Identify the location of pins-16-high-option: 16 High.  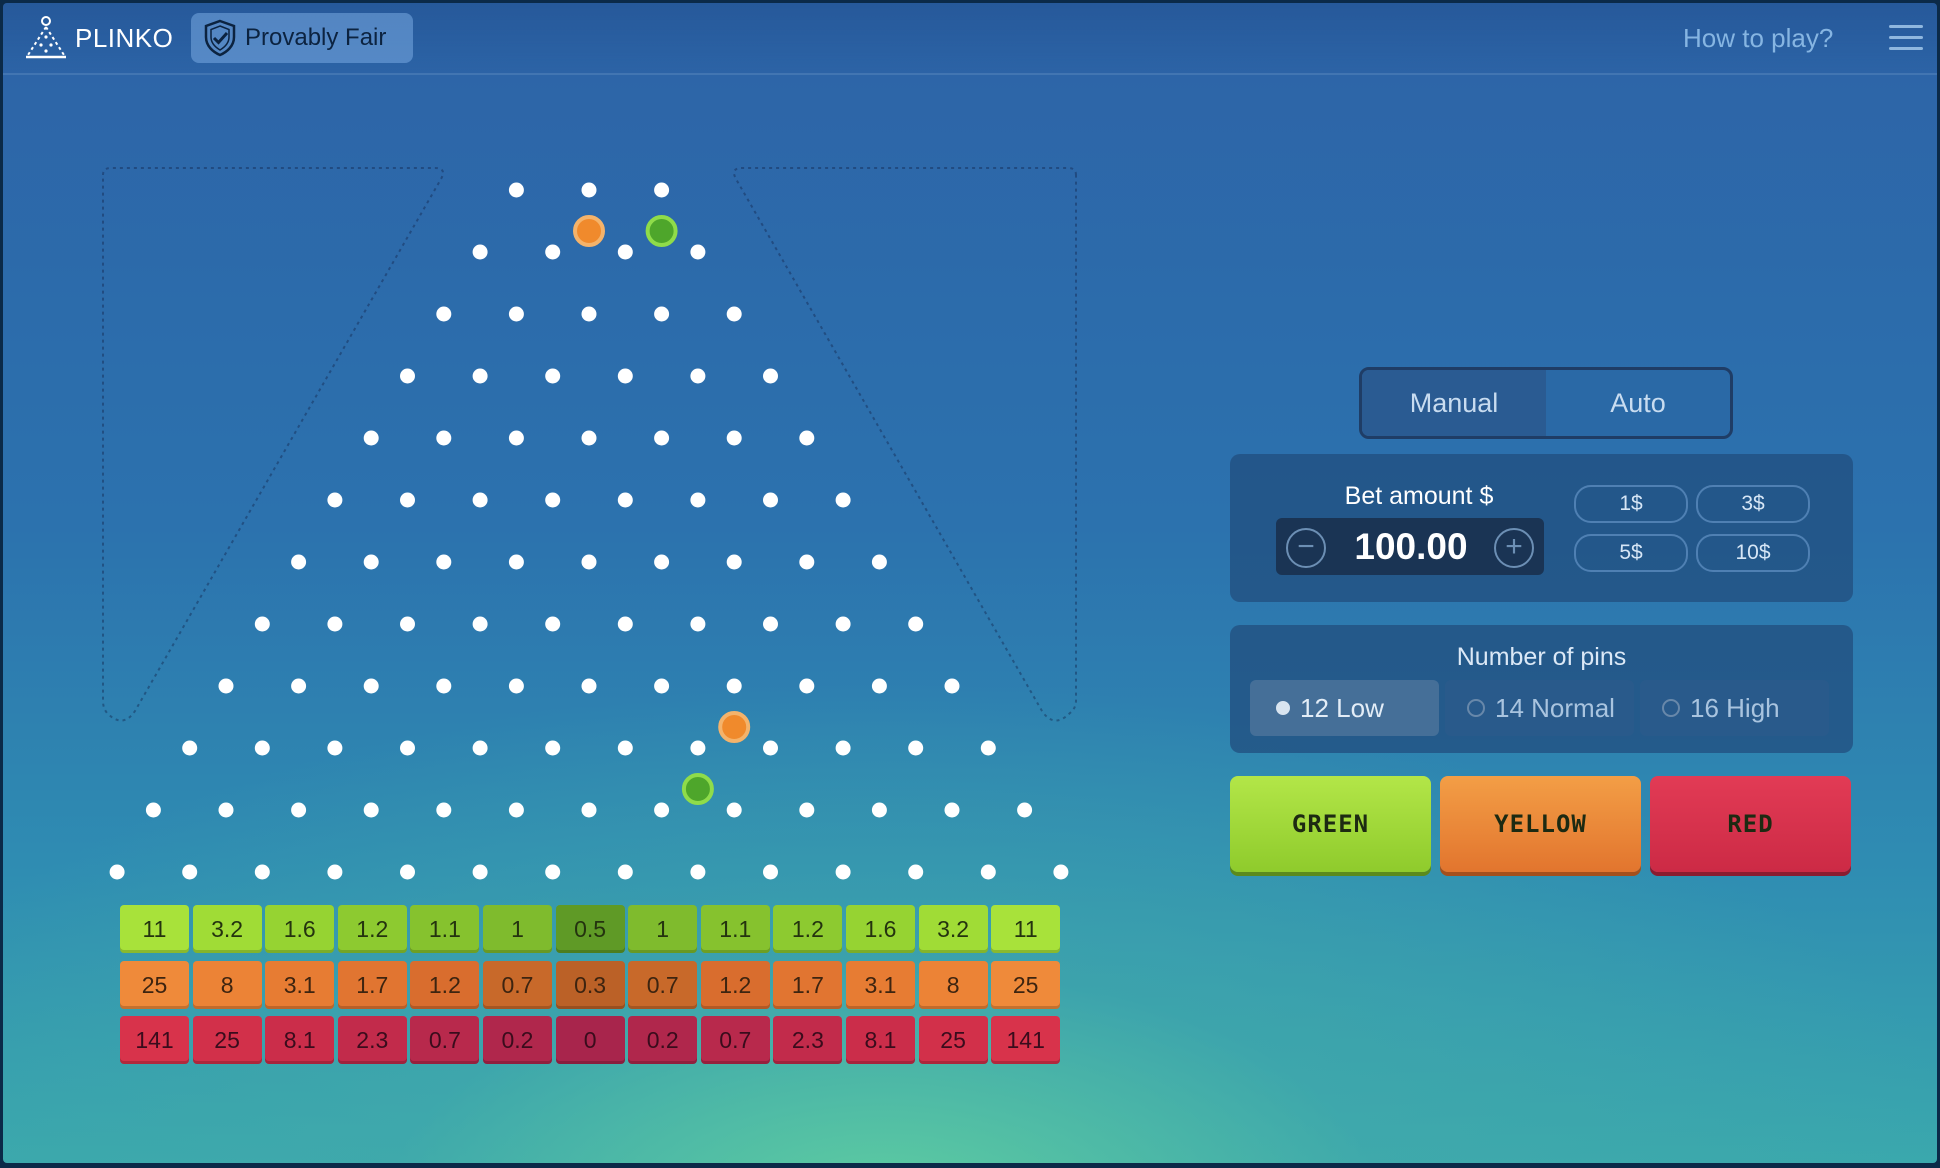
(1734, 708).